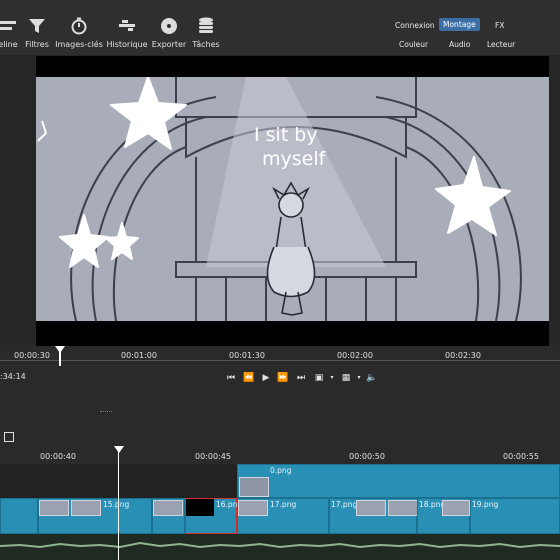 The width and height of the screenshot is (560, 560). I want to click on disc-icon, so click(169, 26).